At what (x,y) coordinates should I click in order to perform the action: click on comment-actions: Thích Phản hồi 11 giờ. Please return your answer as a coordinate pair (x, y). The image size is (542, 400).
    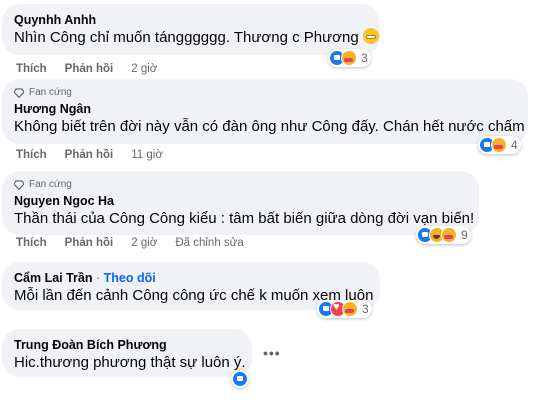
    Looking at the image, I should click on (98, 155).